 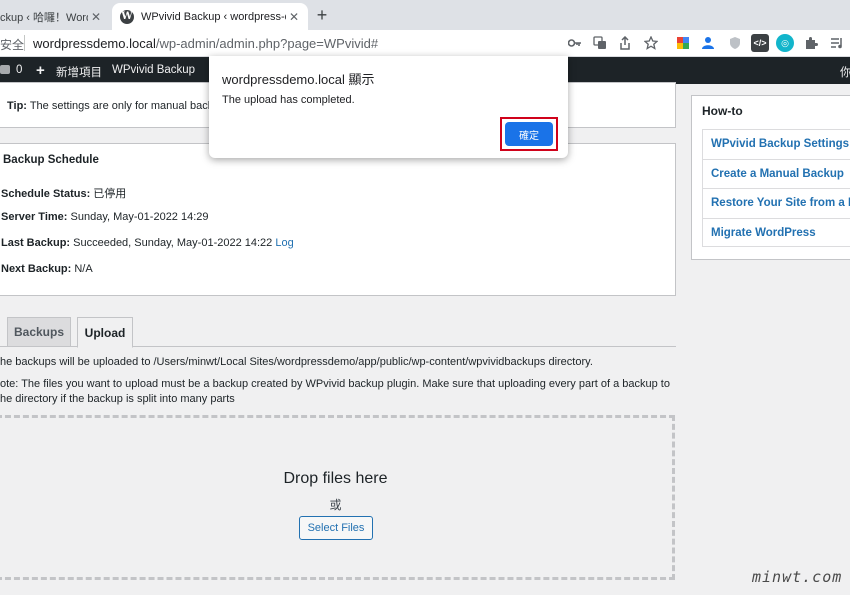 I want to click on last-backup-value: Succeeded, Sunday, May-01-2022 14:22, so click(x=173, y=243).